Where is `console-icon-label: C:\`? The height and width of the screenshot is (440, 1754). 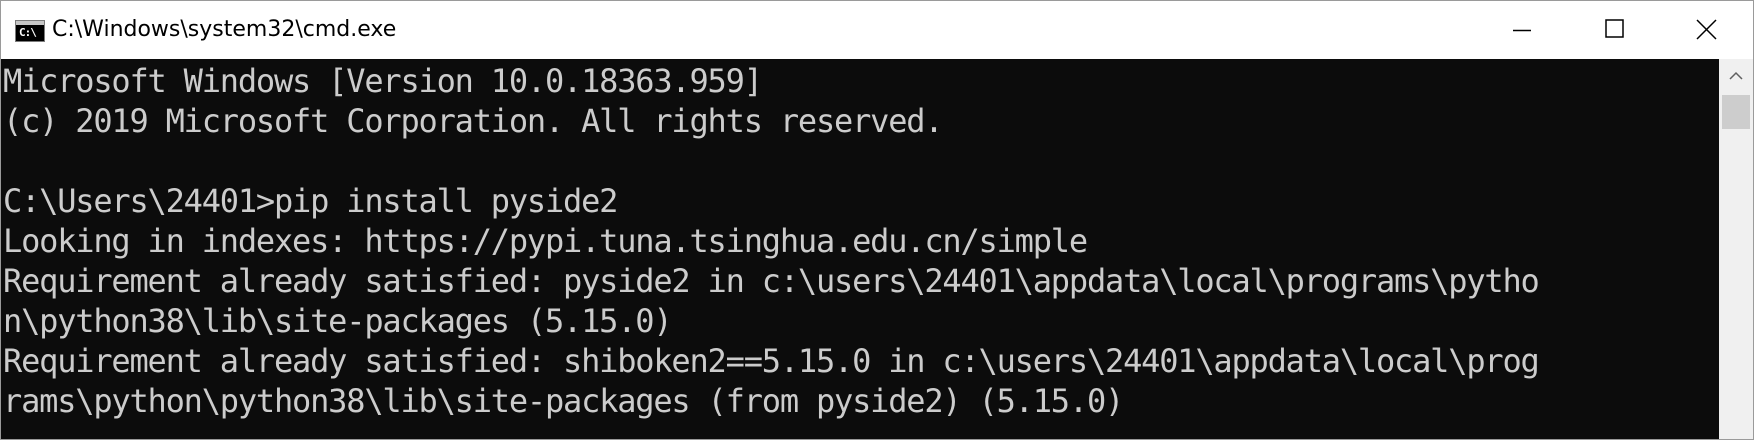
console-icon-label: C:\ is located at coordinates (28, 32).